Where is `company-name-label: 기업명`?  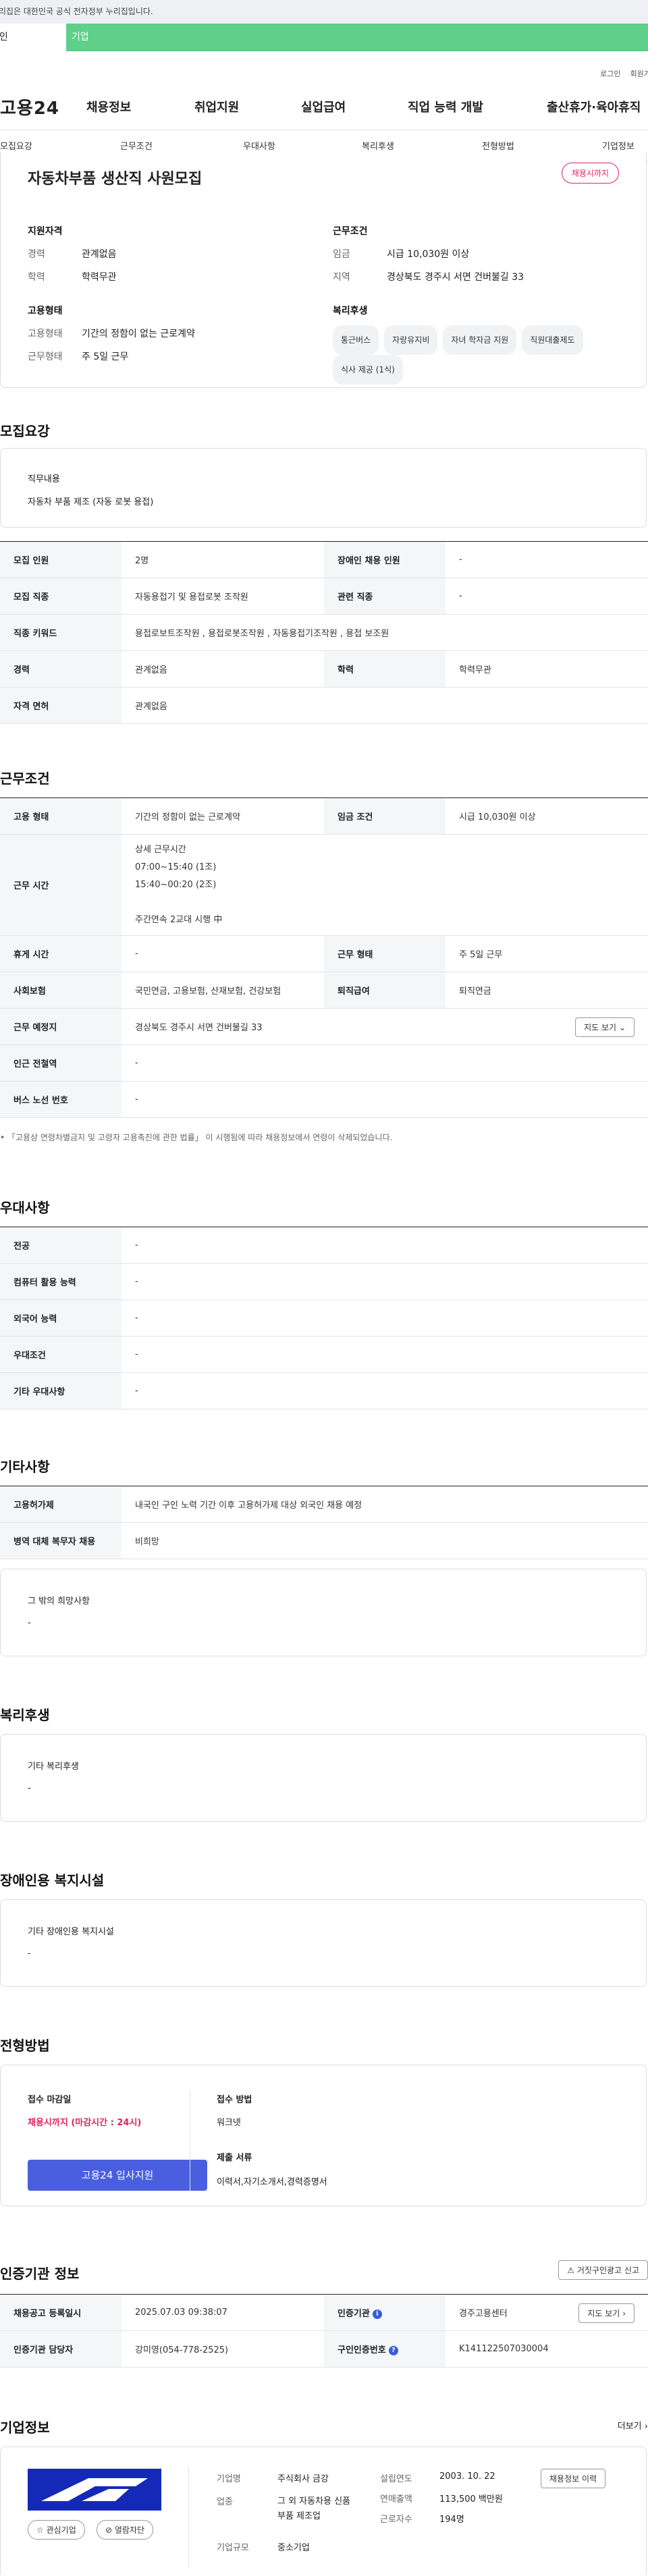 company-name-label: 기업명 is located at coordinates (229, 2479).